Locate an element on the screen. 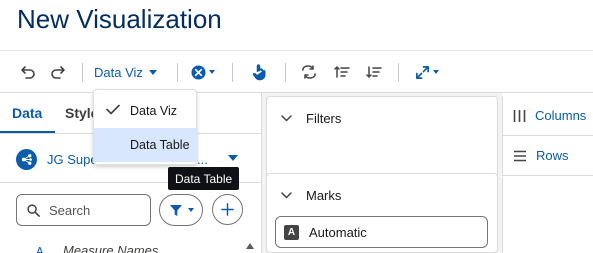  columns-shelf: Columns is located at coordinates (547, 116).